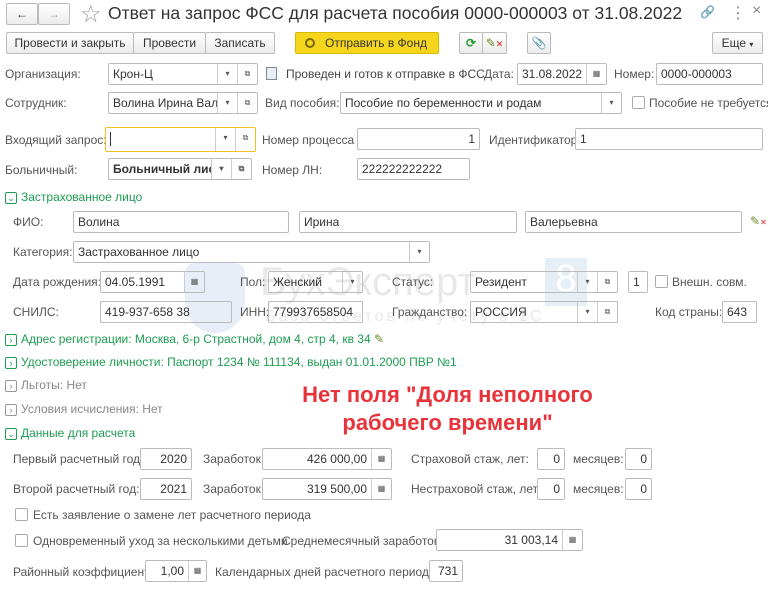 This screenshot has width=768, height=591. I want to click on birth-label: Дата рождения:, so click(57, 282).